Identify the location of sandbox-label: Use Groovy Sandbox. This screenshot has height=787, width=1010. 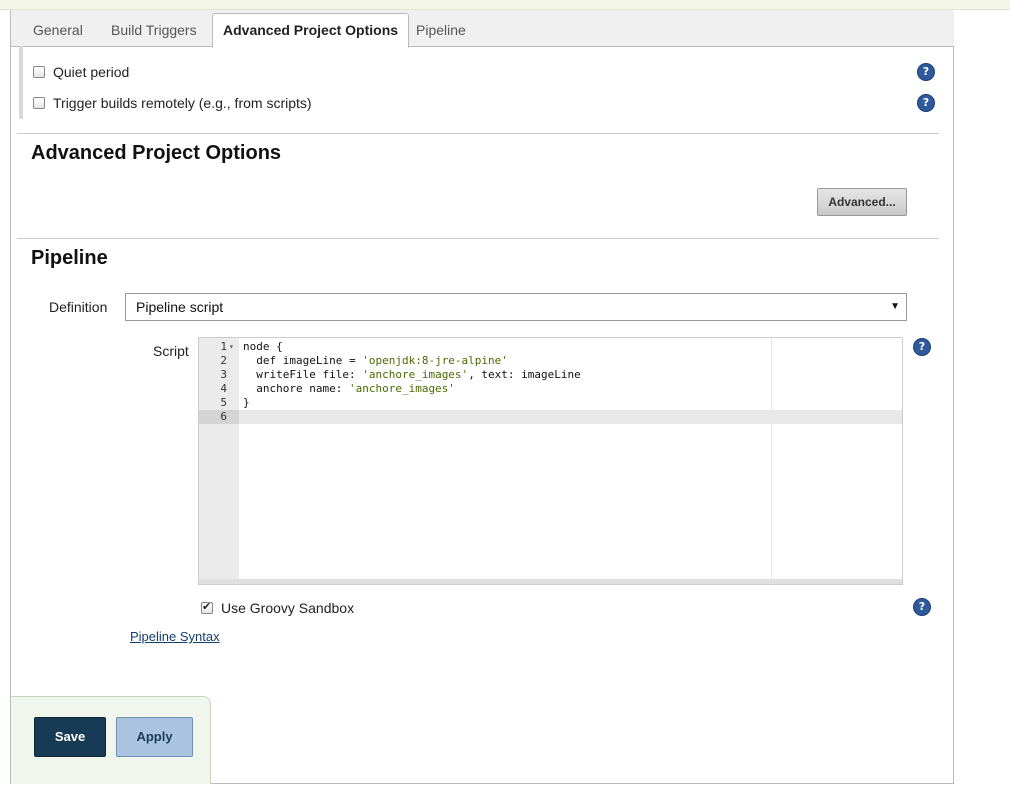
(288, 608).